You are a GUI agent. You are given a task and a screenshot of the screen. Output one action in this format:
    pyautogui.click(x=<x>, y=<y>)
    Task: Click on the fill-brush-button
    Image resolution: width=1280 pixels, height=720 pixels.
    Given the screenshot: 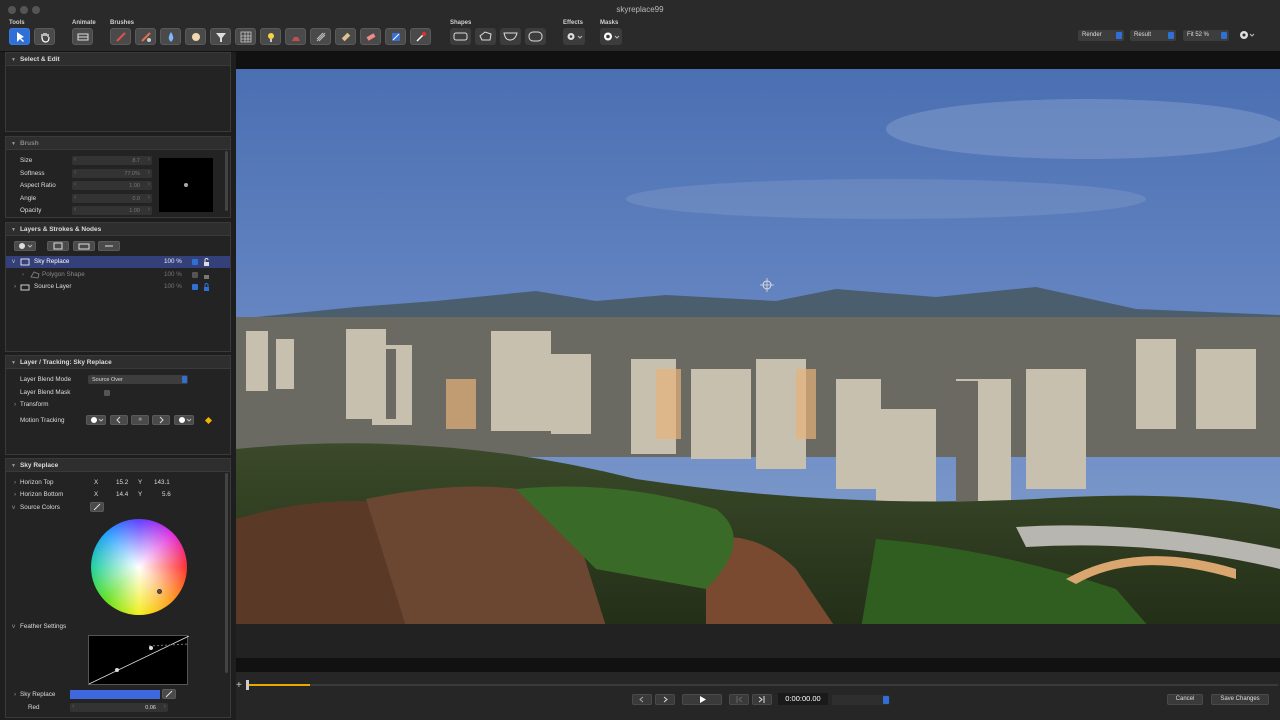 What is the action you would take?
    pyautogui.click(x=220, y=36)
    